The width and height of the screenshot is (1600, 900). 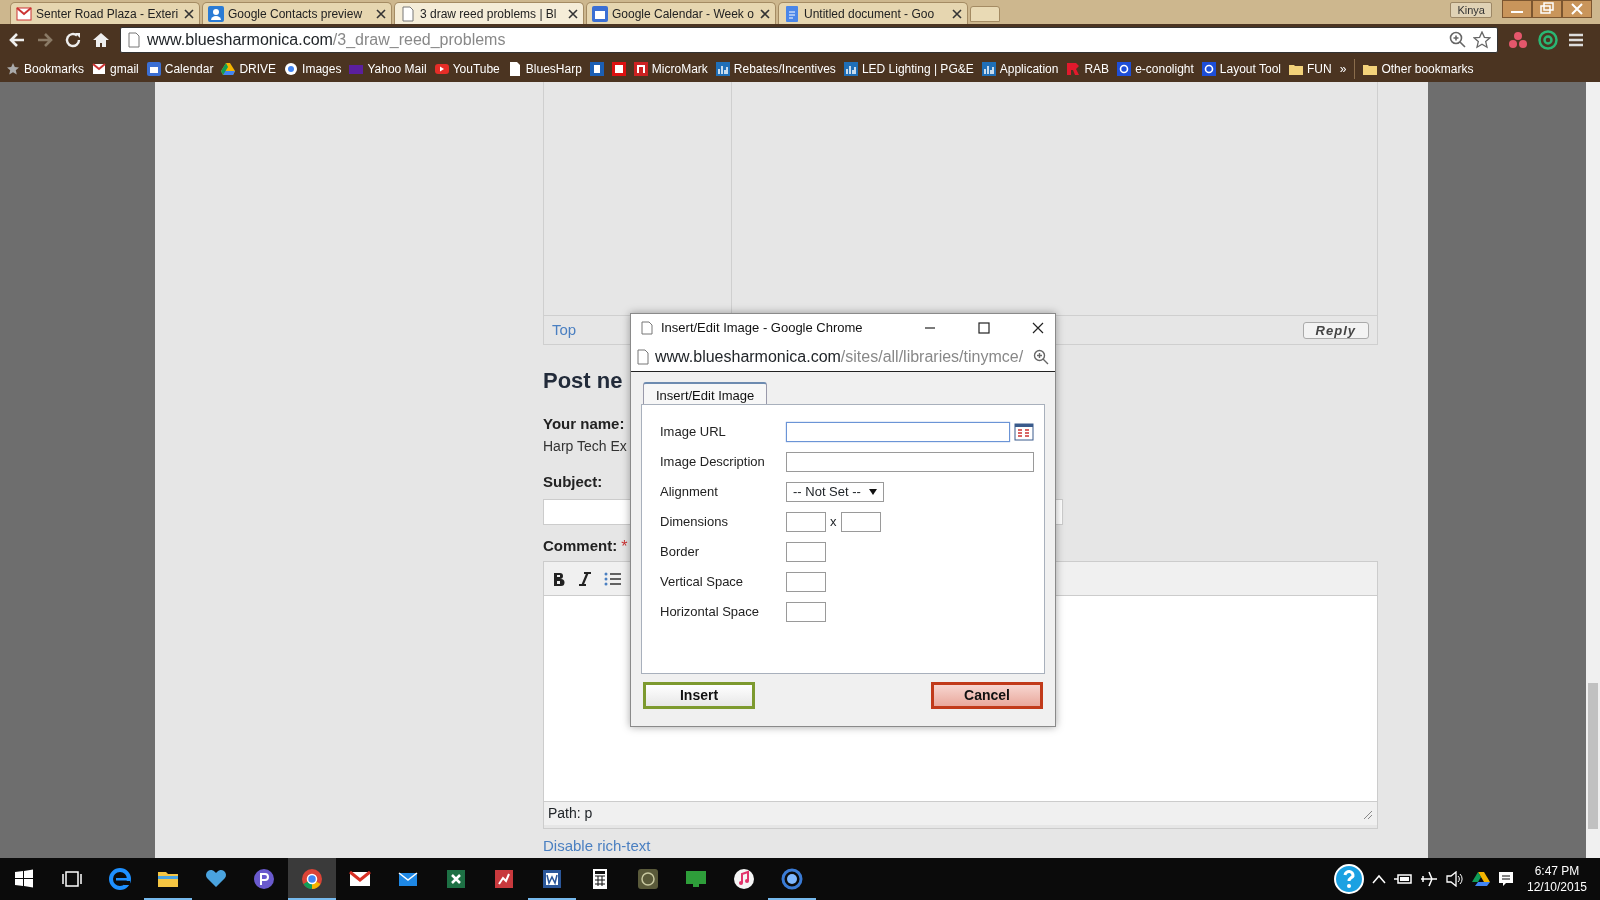 I want to click on notification-icon, so click(x=1506, y=879).